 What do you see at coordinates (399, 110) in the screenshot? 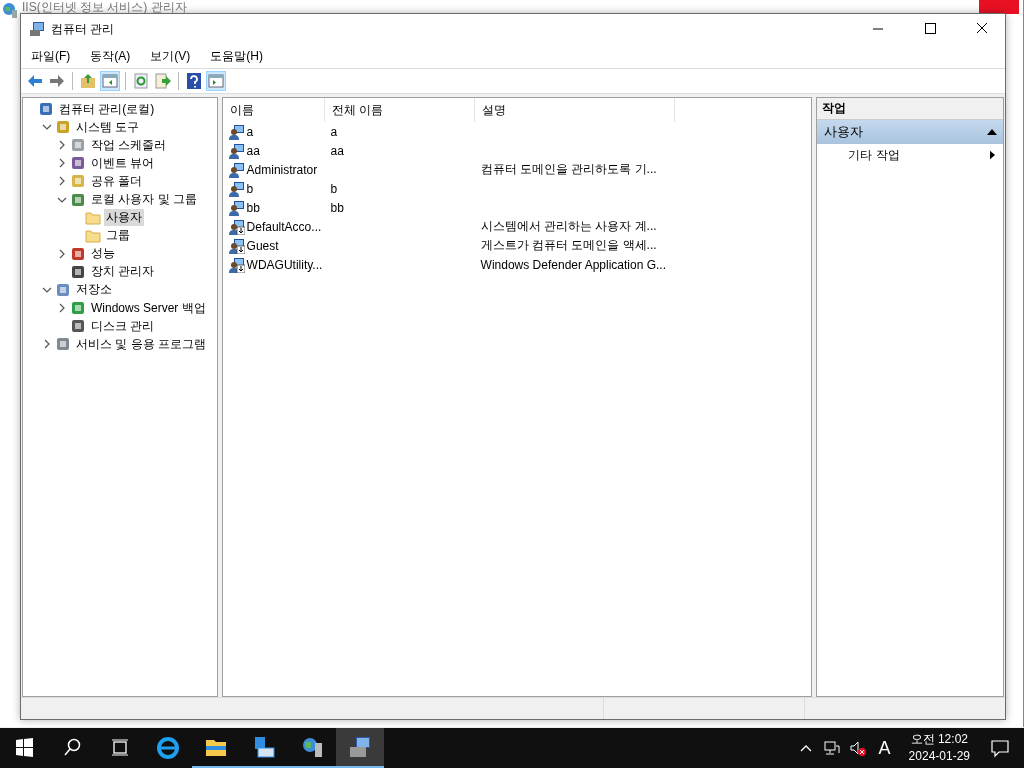
I see `column-header: 전체 이름` at bounding box center [399, 110].